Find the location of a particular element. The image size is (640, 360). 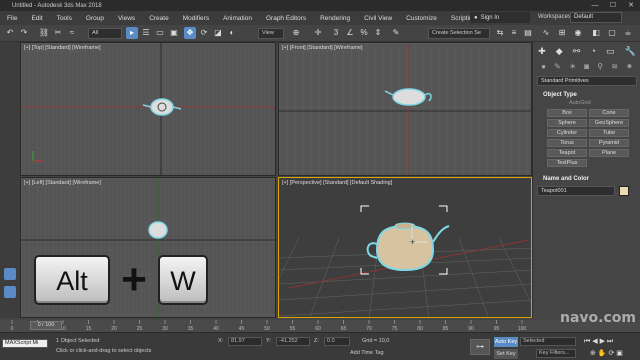

select-and-scale-icon: ◪ is located at coordinates (218, 33).